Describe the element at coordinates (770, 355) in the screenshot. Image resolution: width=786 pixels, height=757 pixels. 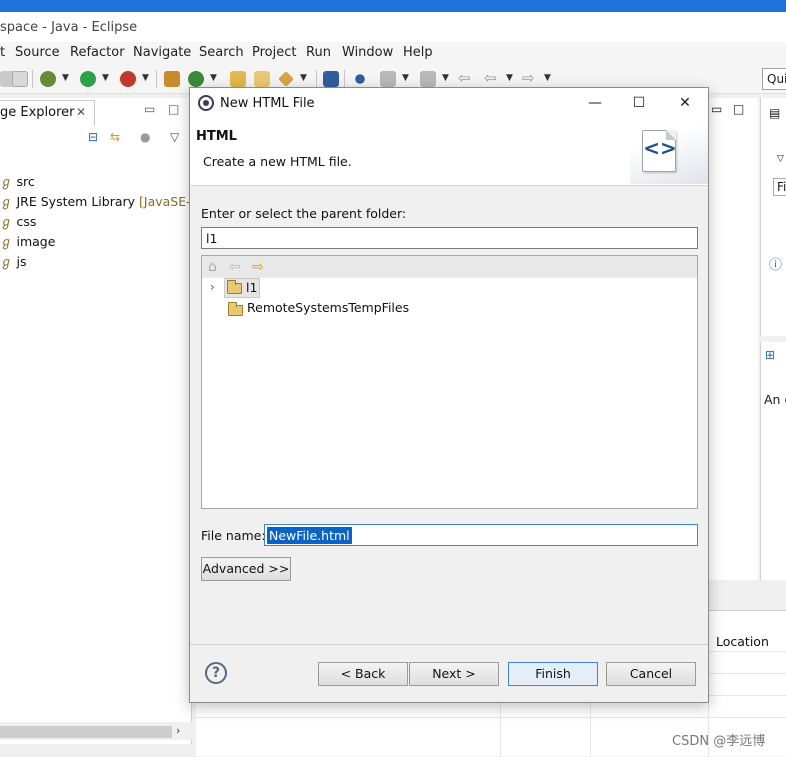
I see `outline-icon: ⊞` at that location.